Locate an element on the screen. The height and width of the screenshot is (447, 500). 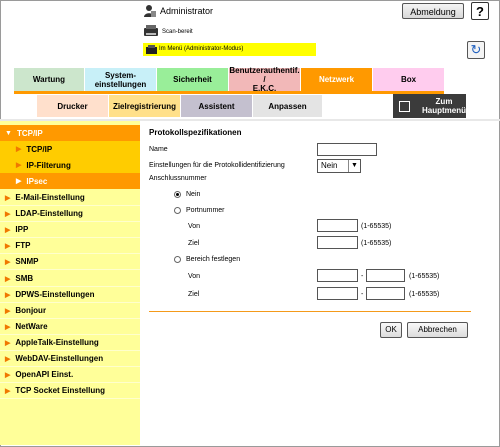
subtab-label: Drucker is located at coordinates (72, 106).